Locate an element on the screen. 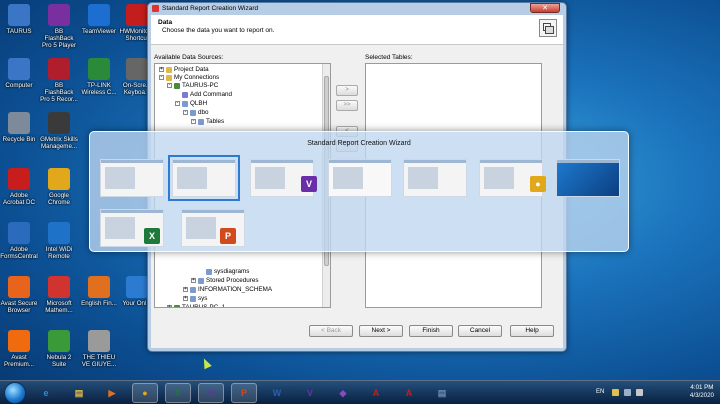  thumbnail-content is located at coordinates (120, 228).